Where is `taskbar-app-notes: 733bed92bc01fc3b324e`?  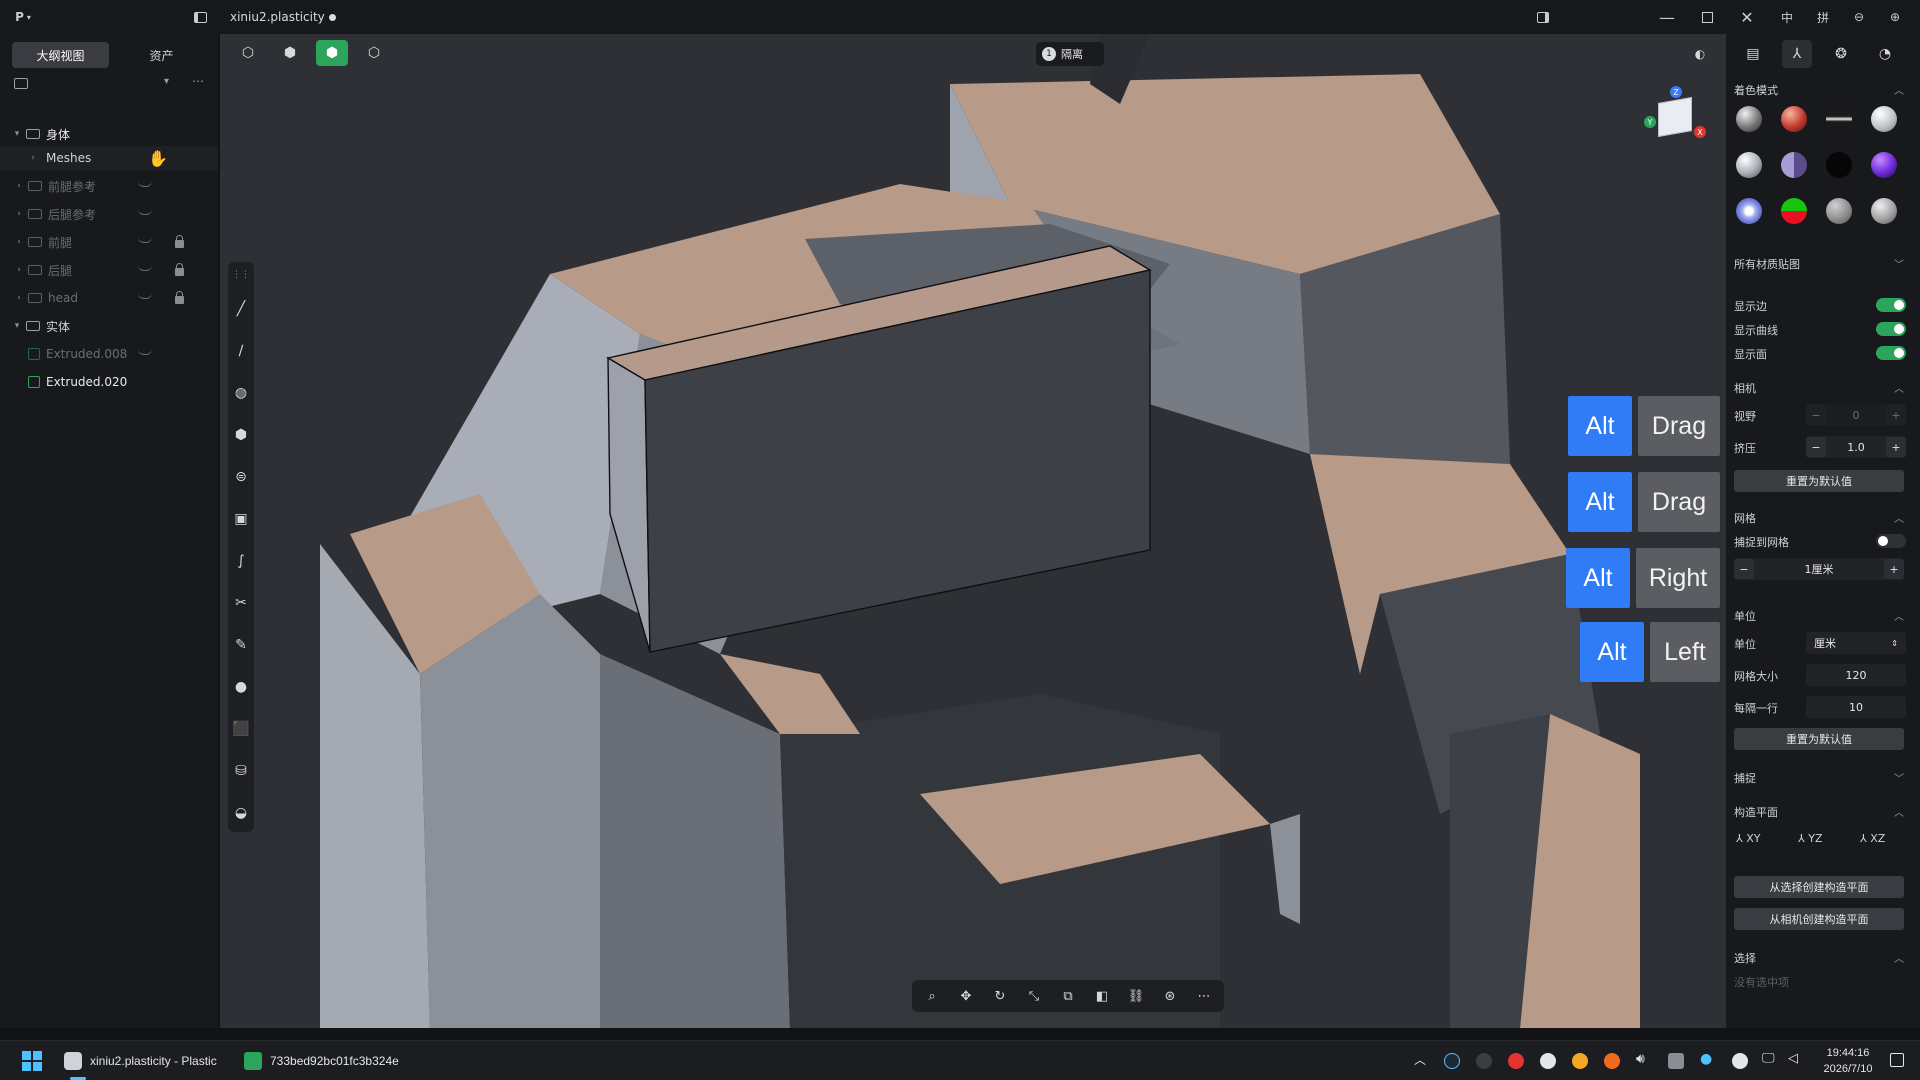
taskbar-app-notes: 733bed92bc01fc3b324e is located at coordinates (321, 1061).